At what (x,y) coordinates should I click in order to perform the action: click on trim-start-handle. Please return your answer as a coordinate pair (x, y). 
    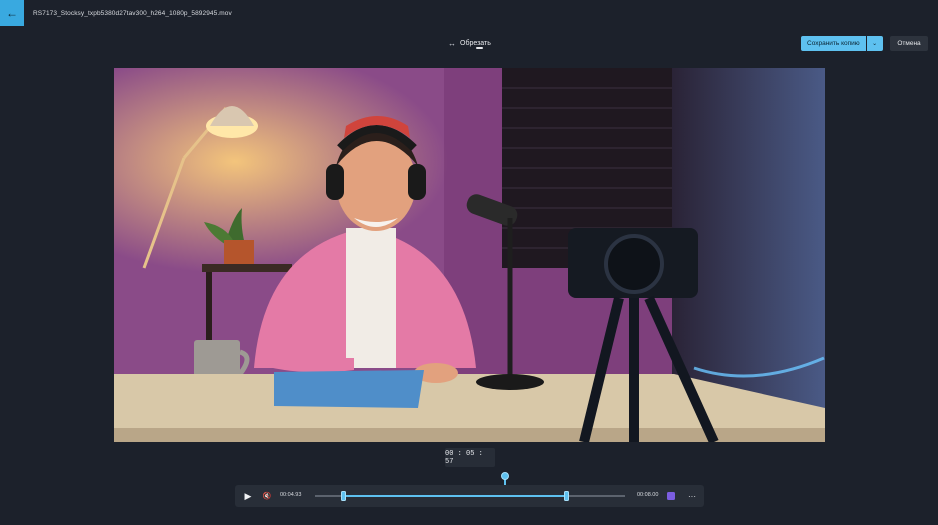
    Looking at the image, I should click on (343, 496).